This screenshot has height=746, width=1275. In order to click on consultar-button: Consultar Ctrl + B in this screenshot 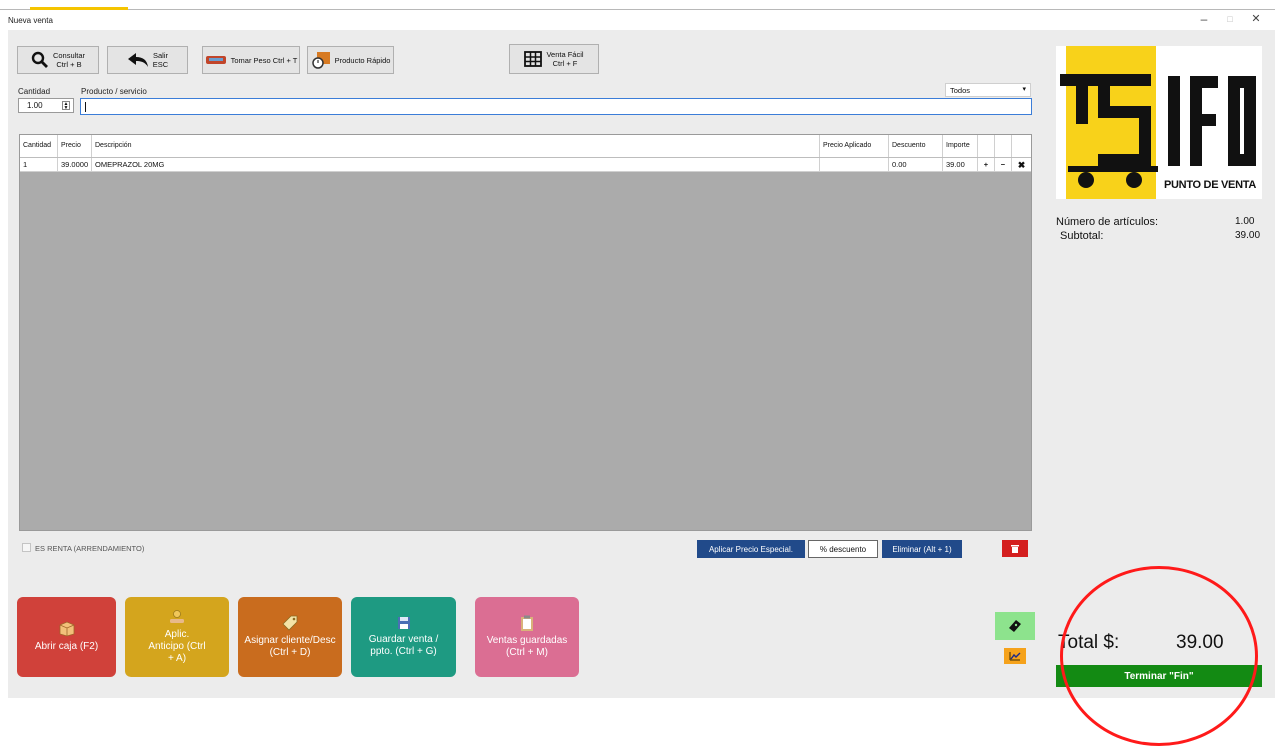, I will do `click(58, 60)`.